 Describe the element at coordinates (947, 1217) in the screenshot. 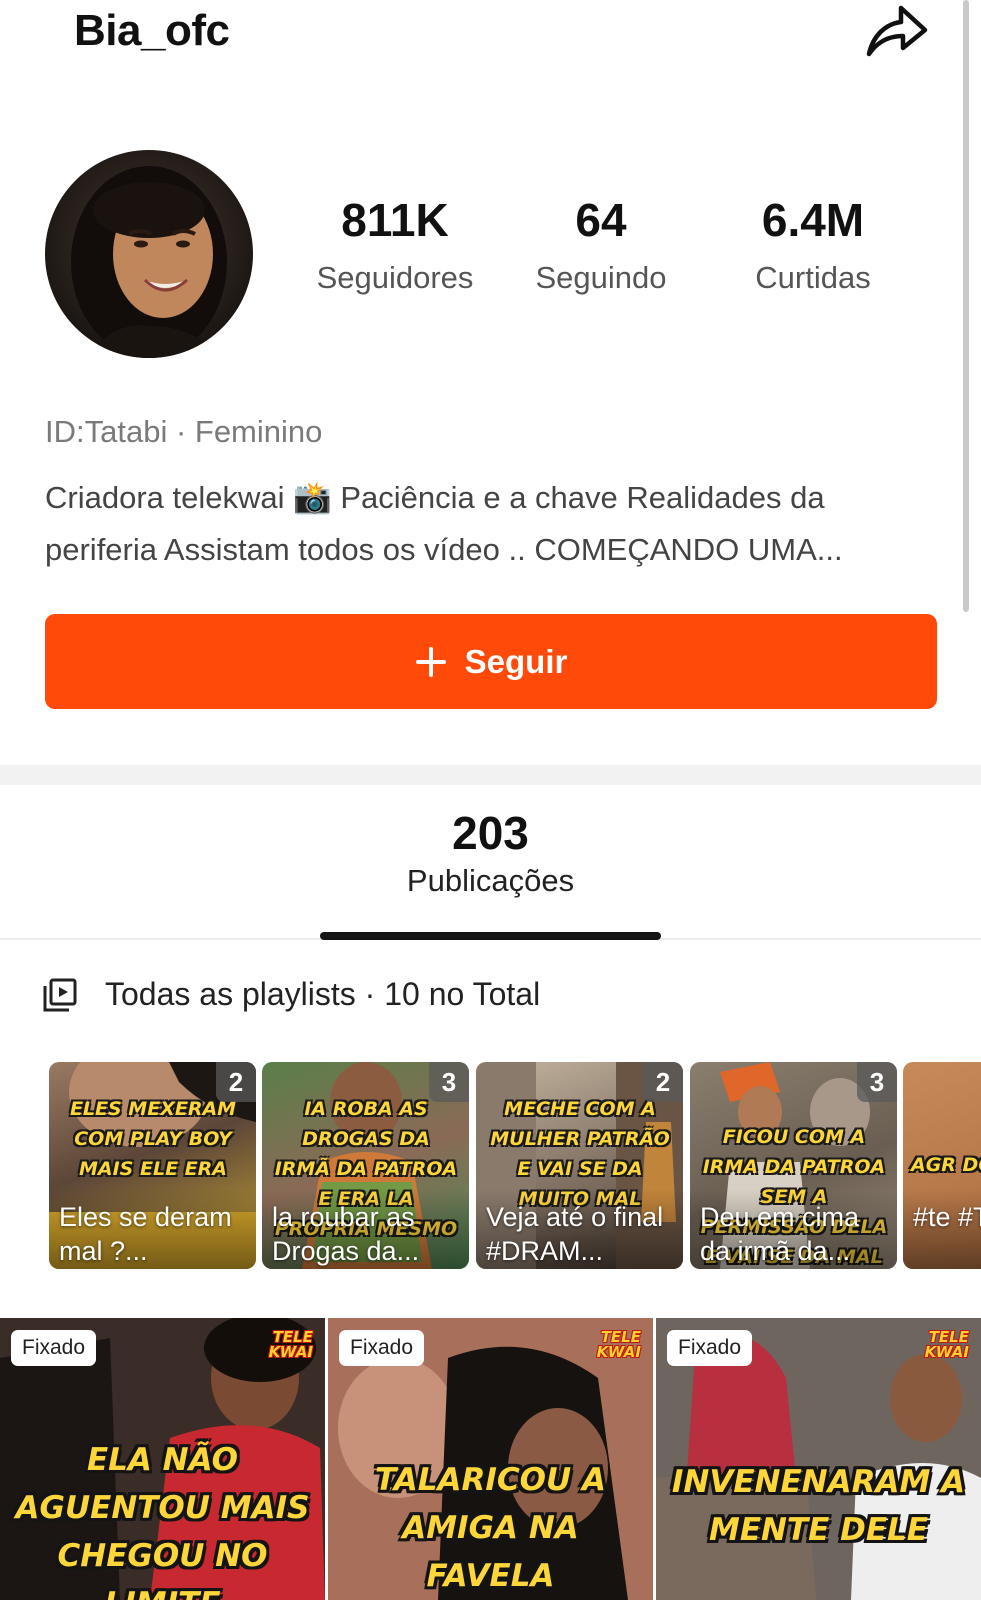

I see `playlist-title: #te #Te` at that location.